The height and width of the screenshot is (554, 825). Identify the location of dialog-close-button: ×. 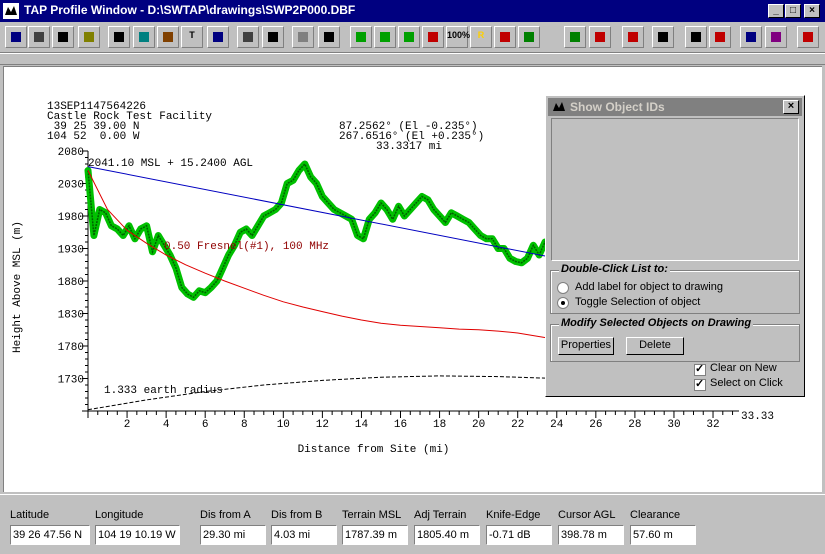
(791, 107).